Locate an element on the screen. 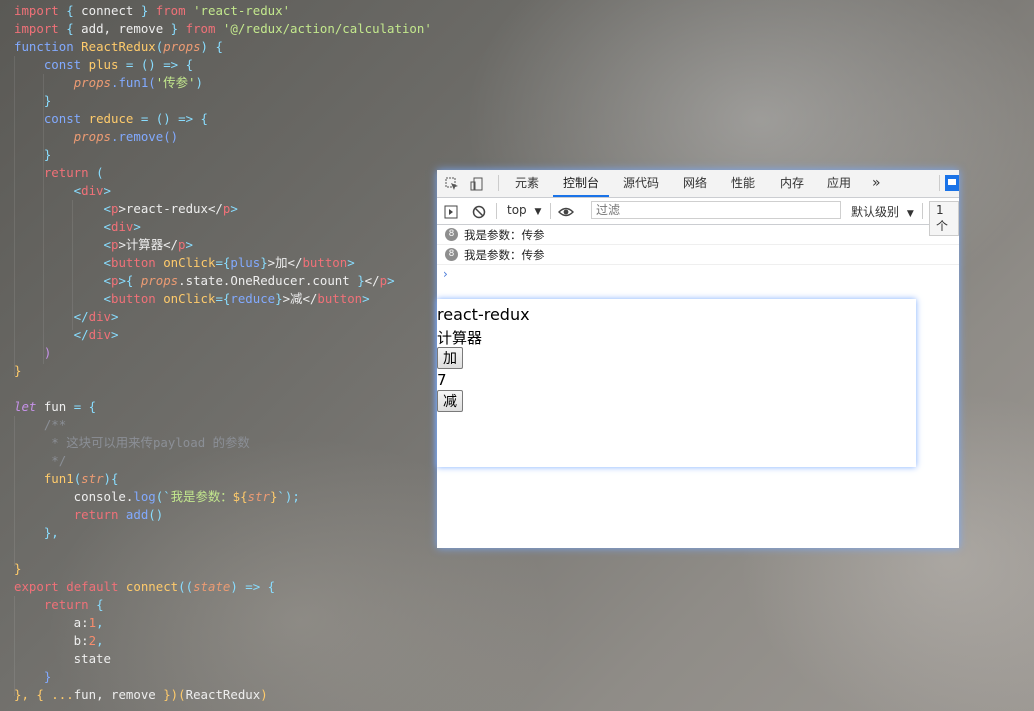 The width and height of the screenshot is (1034, 711). code-token: from is located at coordinates (170, 10).